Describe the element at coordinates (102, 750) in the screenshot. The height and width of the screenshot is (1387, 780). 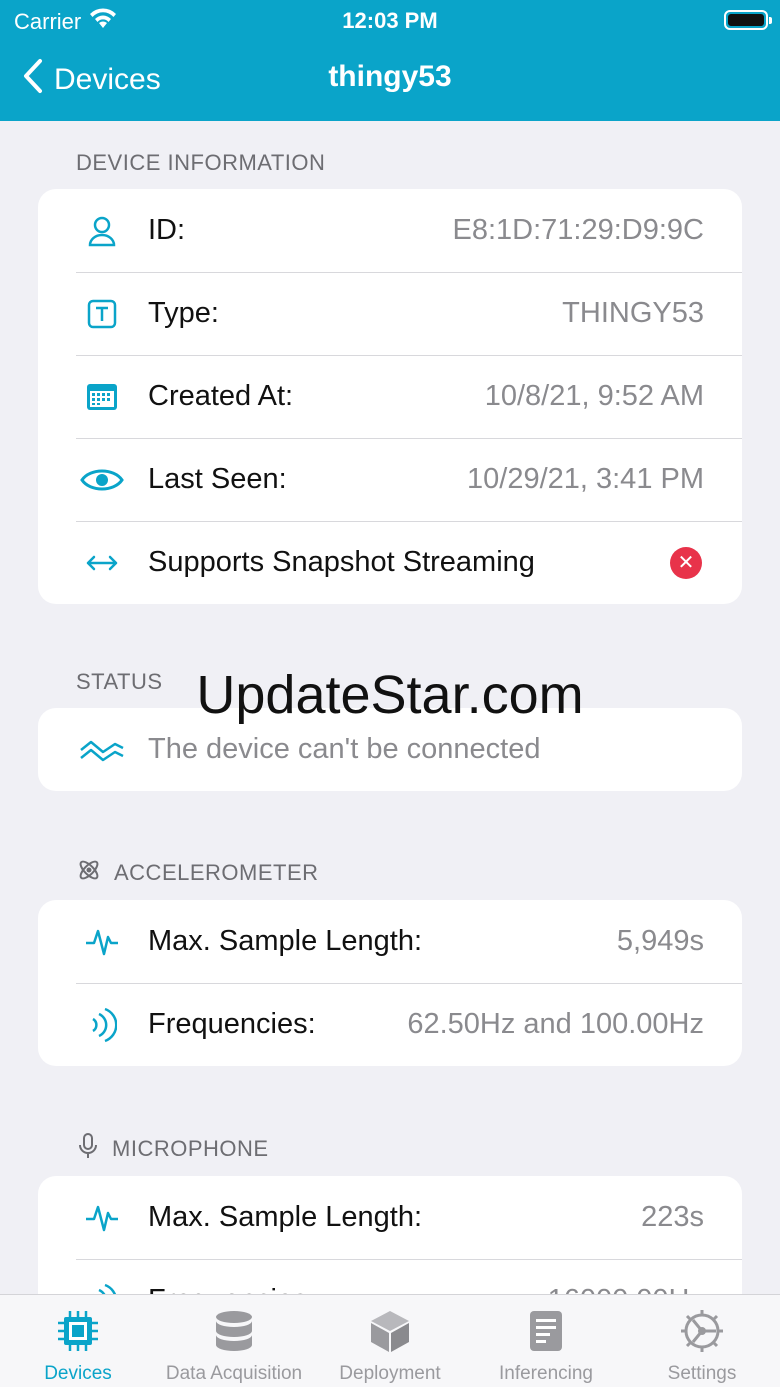
I see `signal-wave-icon` at that location.